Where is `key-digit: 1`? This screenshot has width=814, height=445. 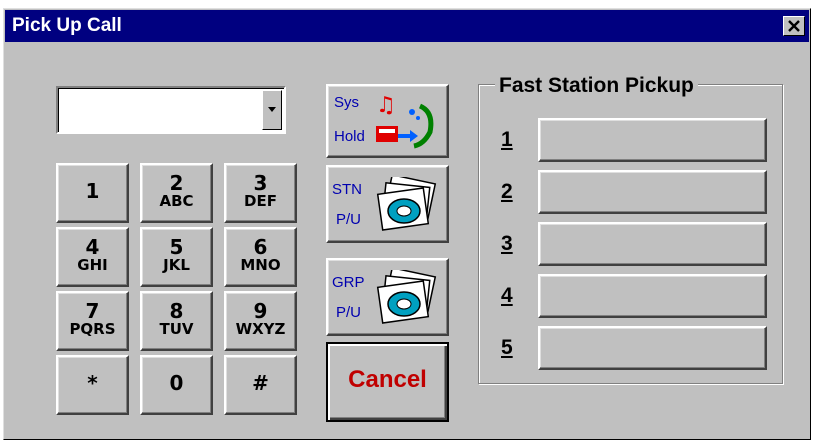
key-digit: 1 is located at coordinates (92, 191).